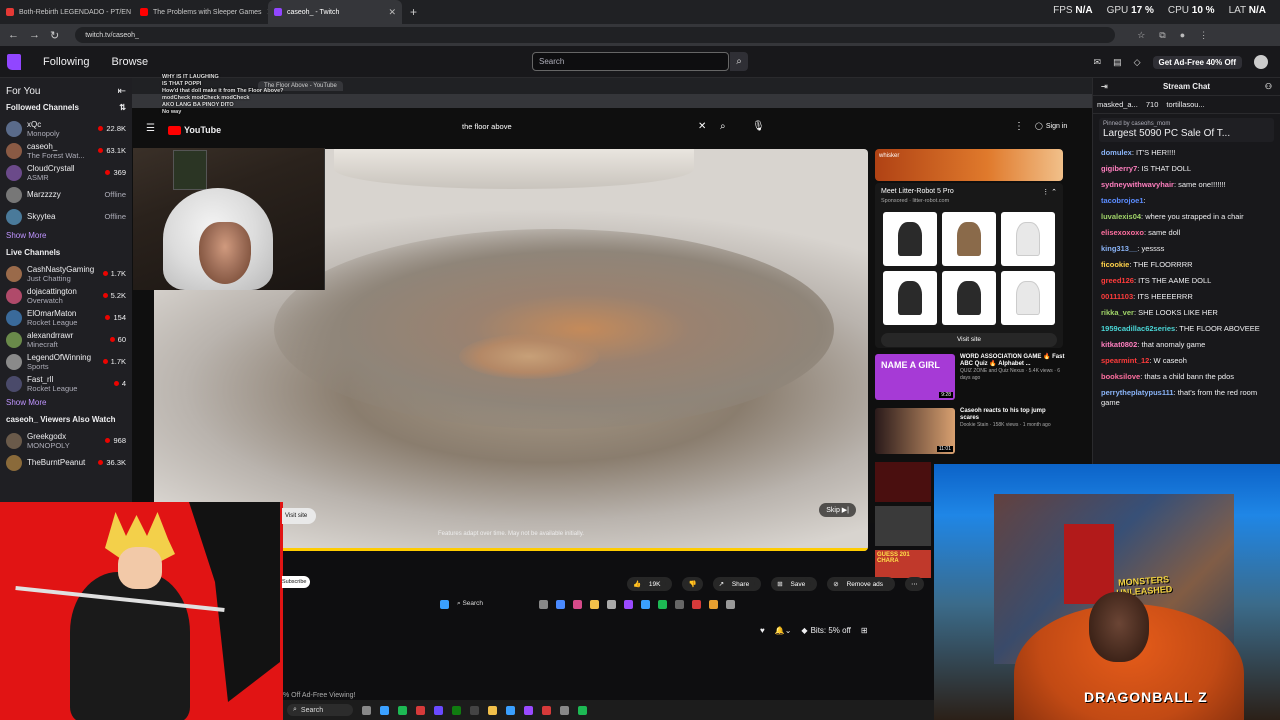 This screenshot has width=1280, height=720. I want to click on twitch-logo-icon, so click(14, 61).